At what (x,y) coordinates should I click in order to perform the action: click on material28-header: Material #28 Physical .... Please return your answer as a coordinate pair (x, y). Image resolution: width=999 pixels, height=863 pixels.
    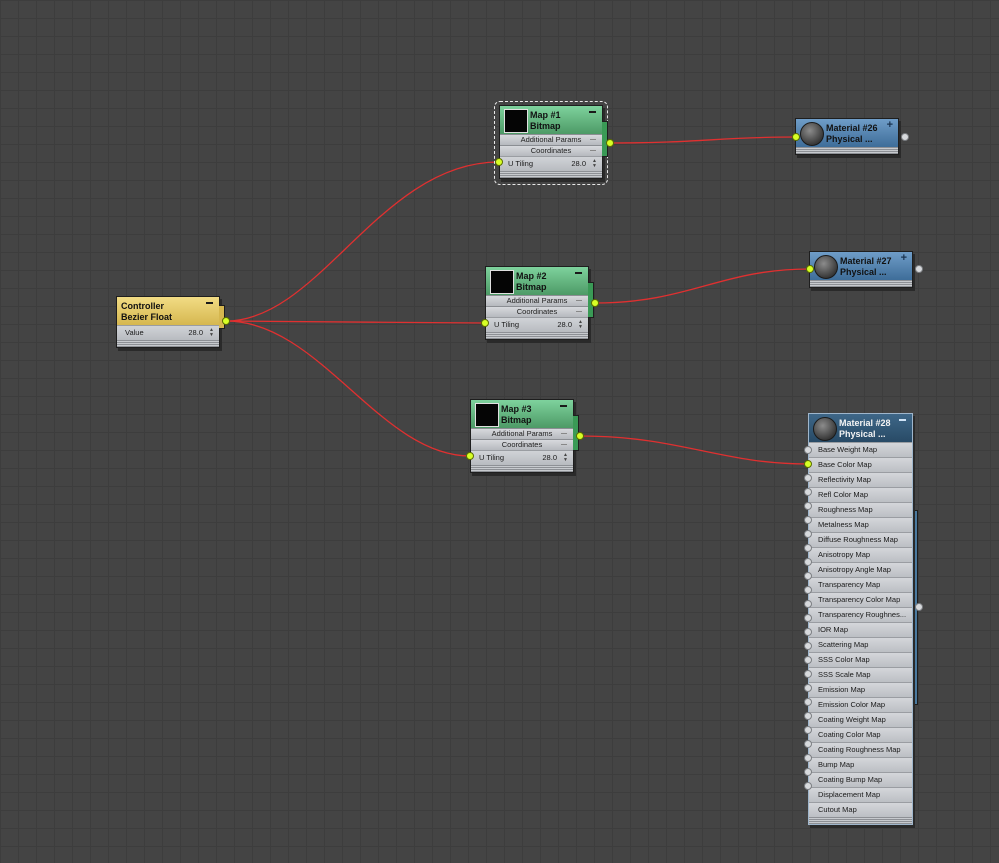
    Looking at the image, I should click on (860, 428).